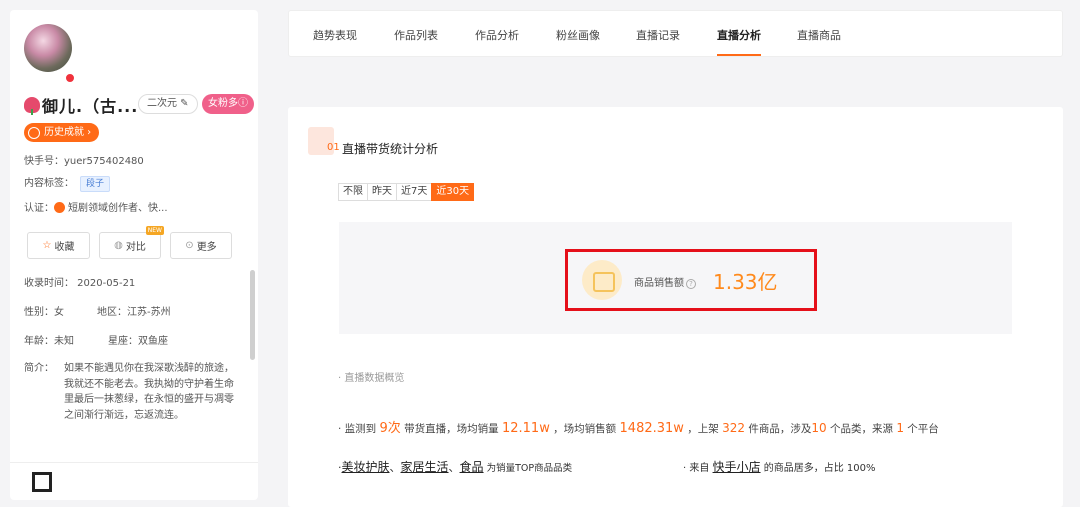 The width and height of the screenshot is (1080, 507). Describe the element at coordinates (703, 429) in the screenshot. I see `text: ，上架` at that location.